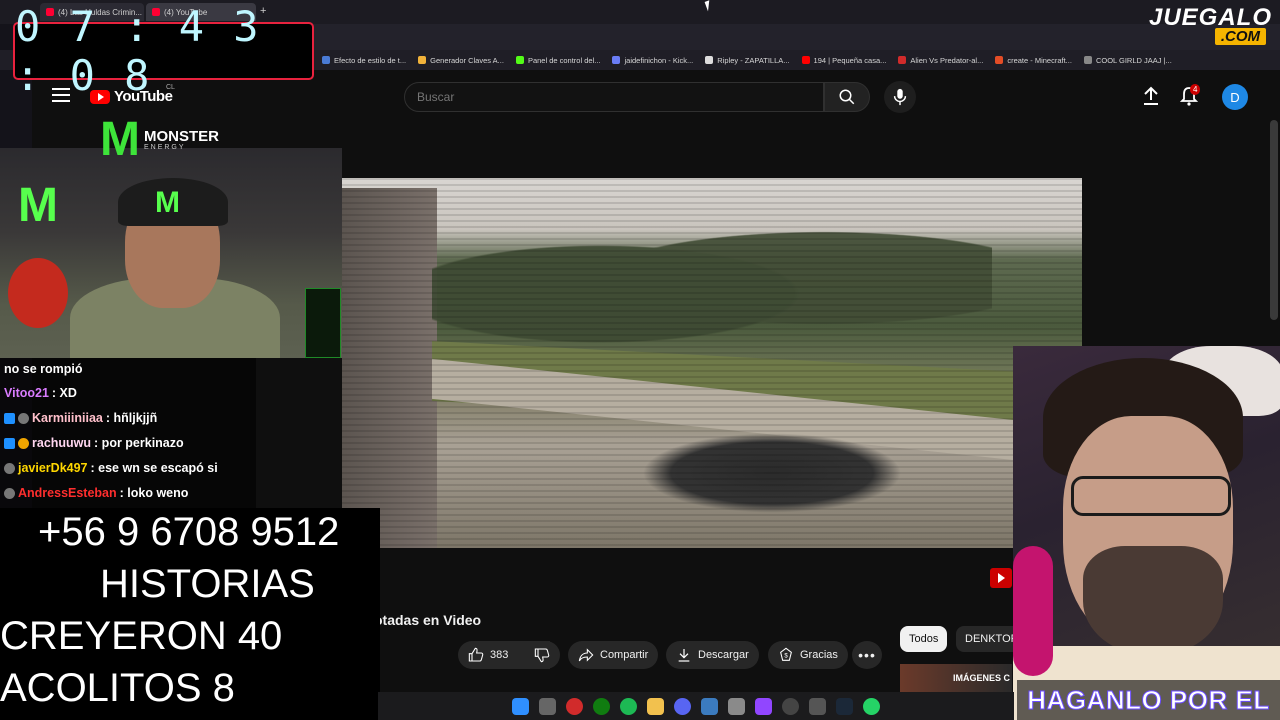 Image resolution: width=1280 pixels, height=720 pixels. I want to click on chat-message-text: no se rompió, so click(43, 369).